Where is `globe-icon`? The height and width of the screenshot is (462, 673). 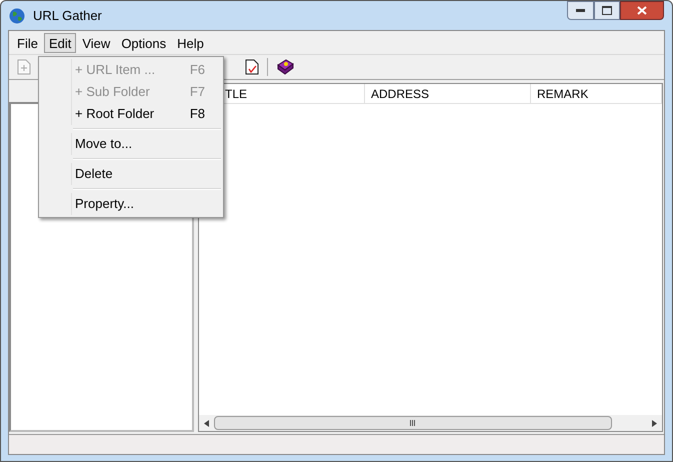 globe-icon is located at coordinates (17, 16).